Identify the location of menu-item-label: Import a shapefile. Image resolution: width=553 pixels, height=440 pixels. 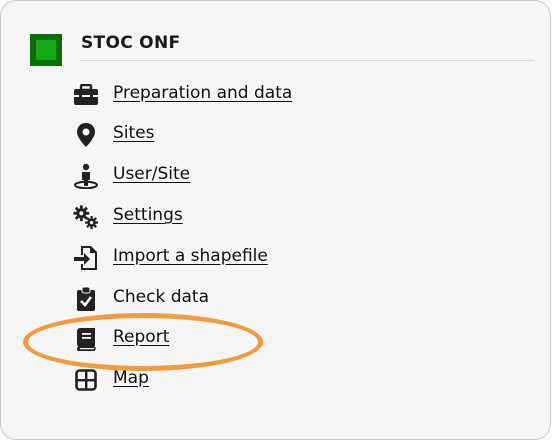
(190, 256).